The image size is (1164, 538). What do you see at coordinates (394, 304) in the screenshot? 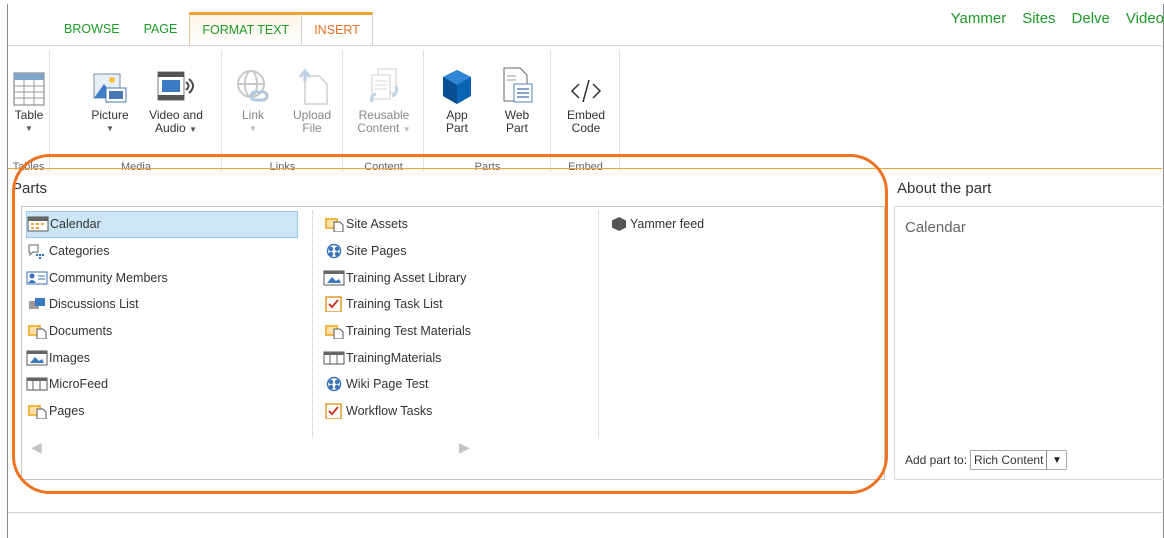
I see `part-label: Training Task List` at bounding box center [394, 304].